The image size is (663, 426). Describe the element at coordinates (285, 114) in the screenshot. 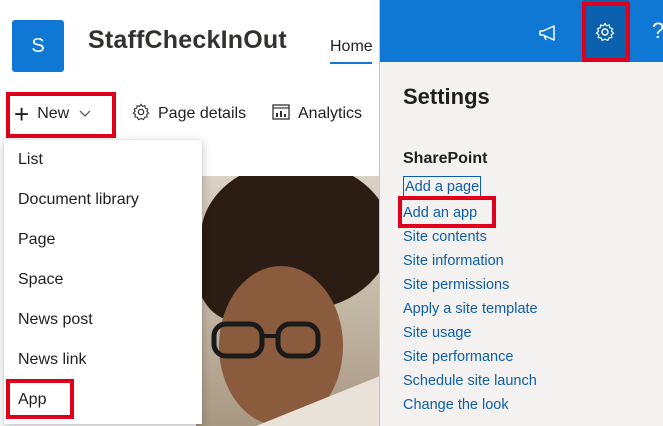

I see `analytics-icon` at that location.